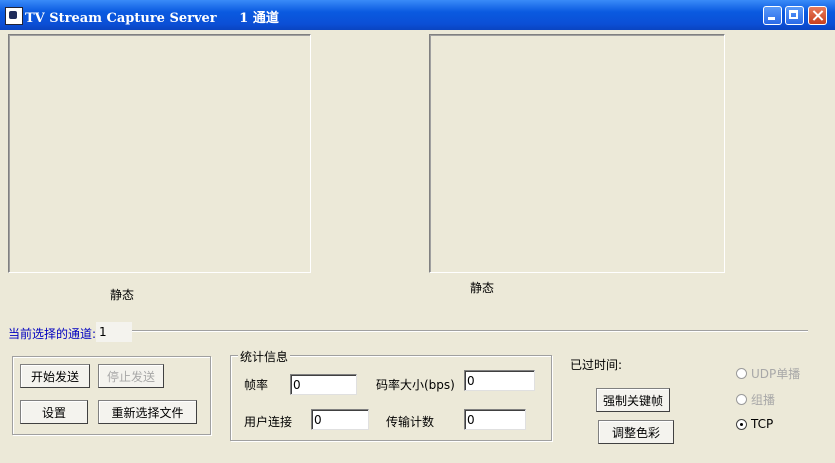 Image resolution: width=835 pixels, height=463 pixels. Describe the element at coordinates (772, 15) in the screenshot. I see `minimize-button` at that location.